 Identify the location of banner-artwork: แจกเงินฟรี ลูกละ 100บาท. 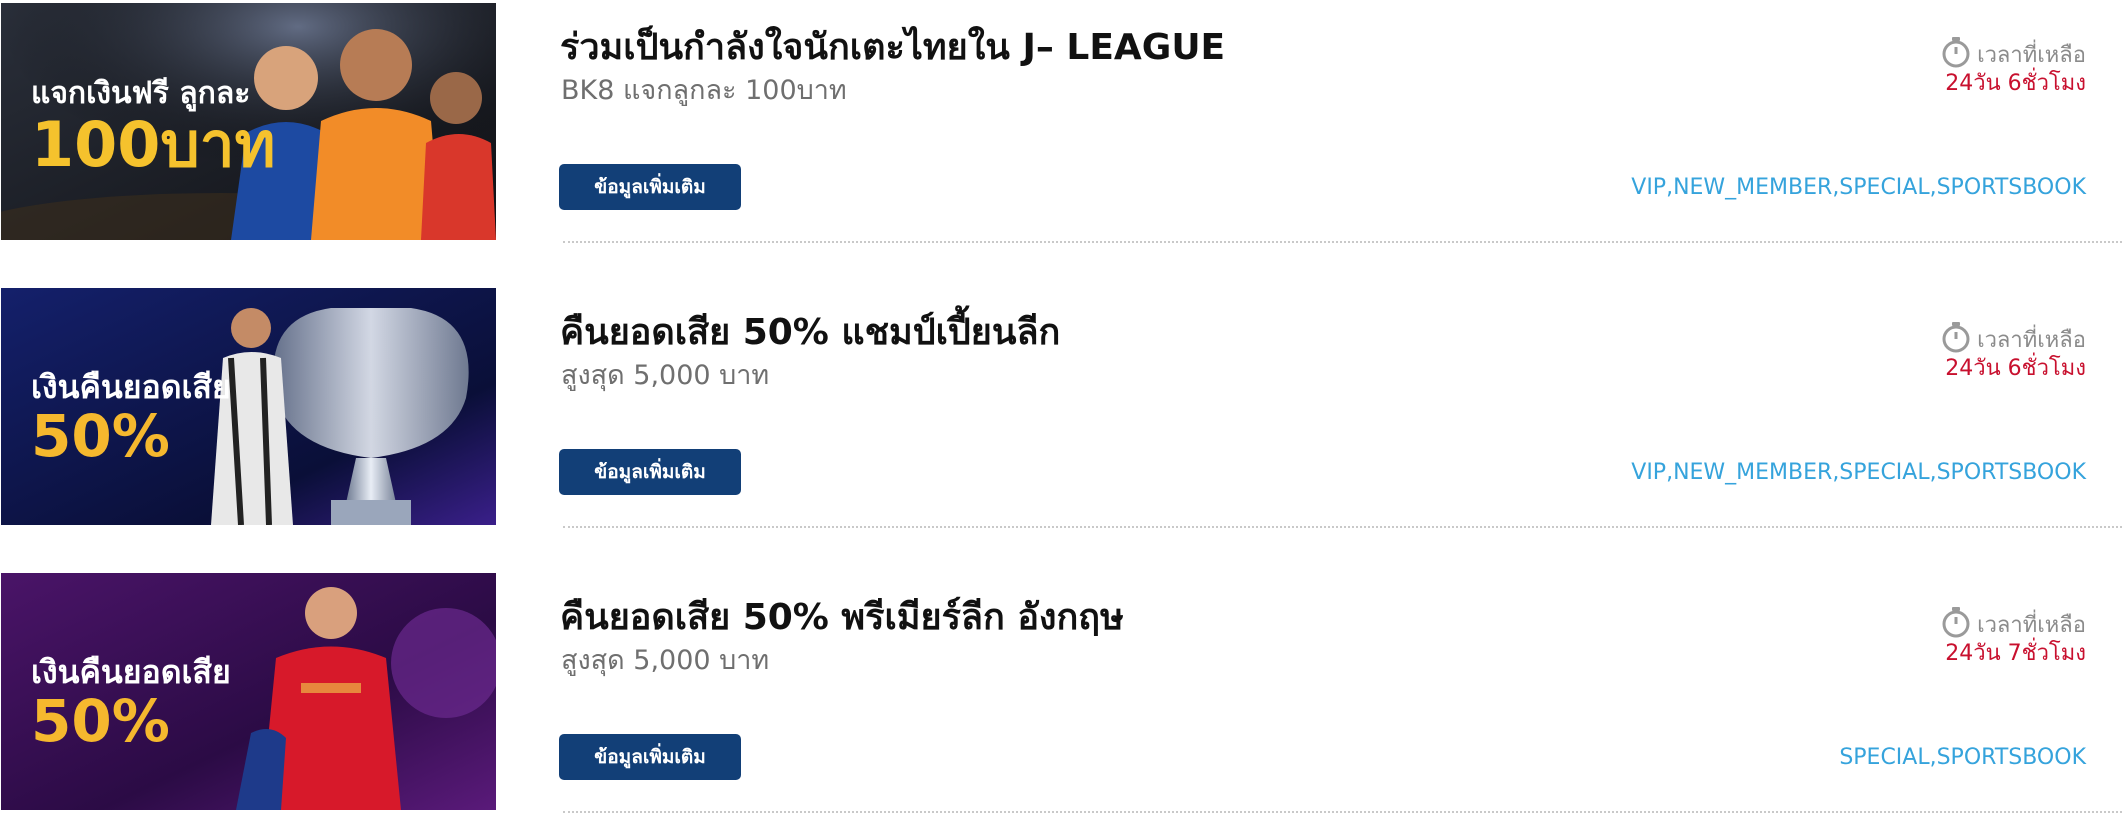
(248, 121).